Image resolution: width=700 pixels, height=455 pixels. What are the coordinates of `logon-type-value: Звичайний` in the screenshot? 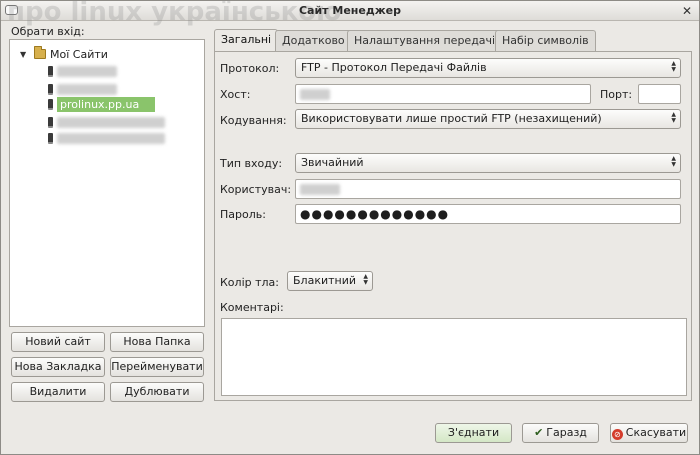 It's located at (332, 162).